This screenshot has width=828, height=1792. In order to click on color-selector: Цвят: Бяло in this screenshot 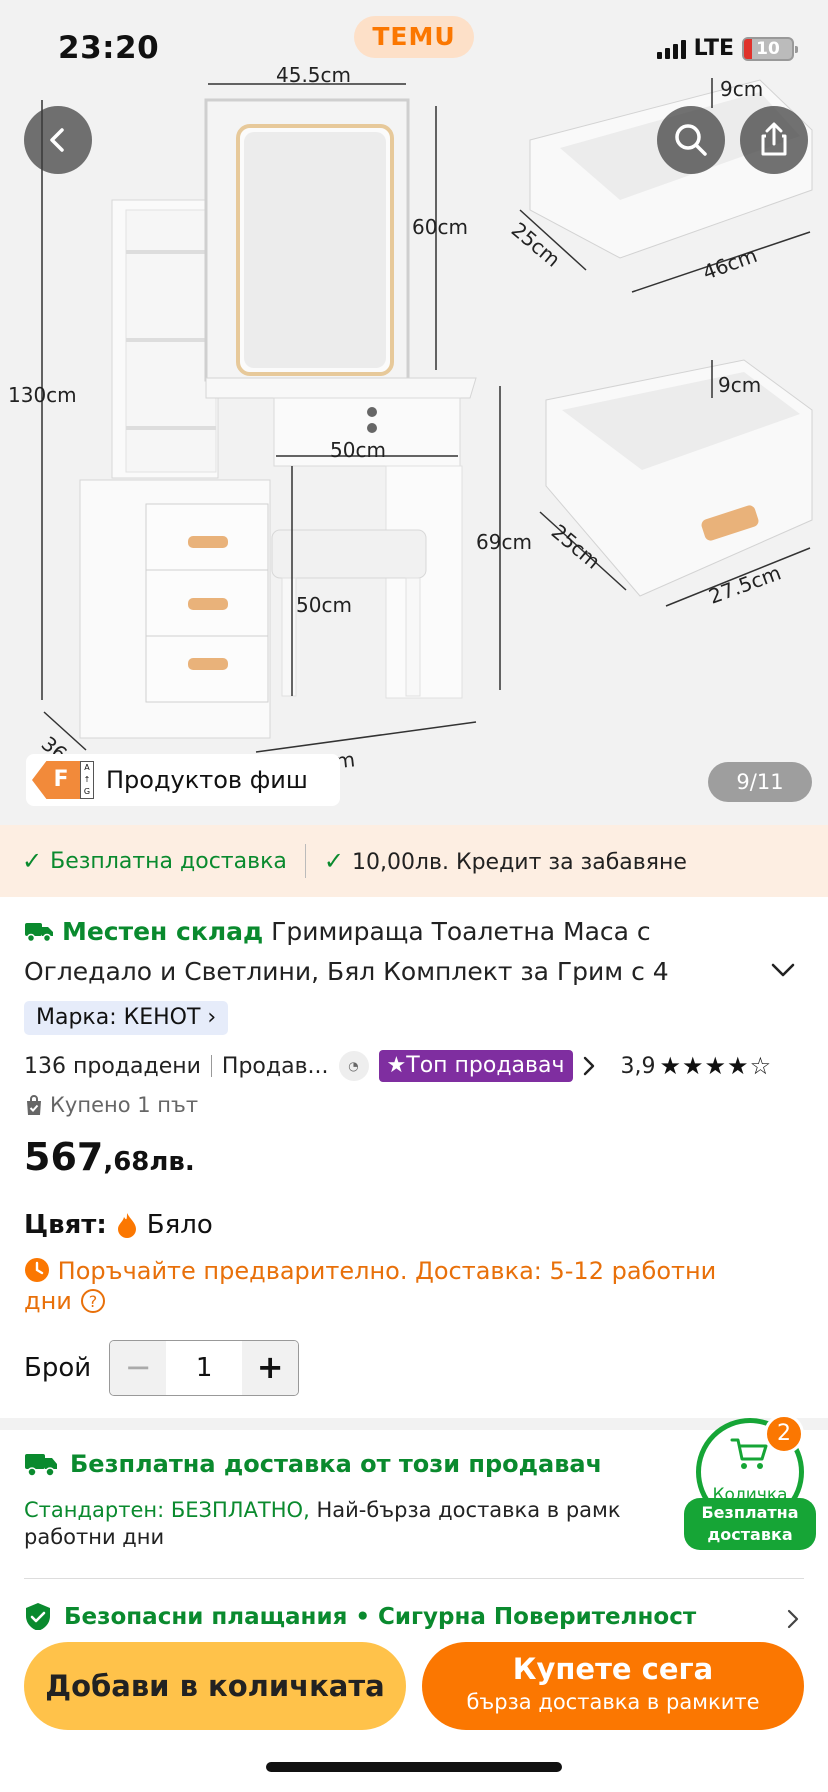, I will do `click(118, 1225)`.